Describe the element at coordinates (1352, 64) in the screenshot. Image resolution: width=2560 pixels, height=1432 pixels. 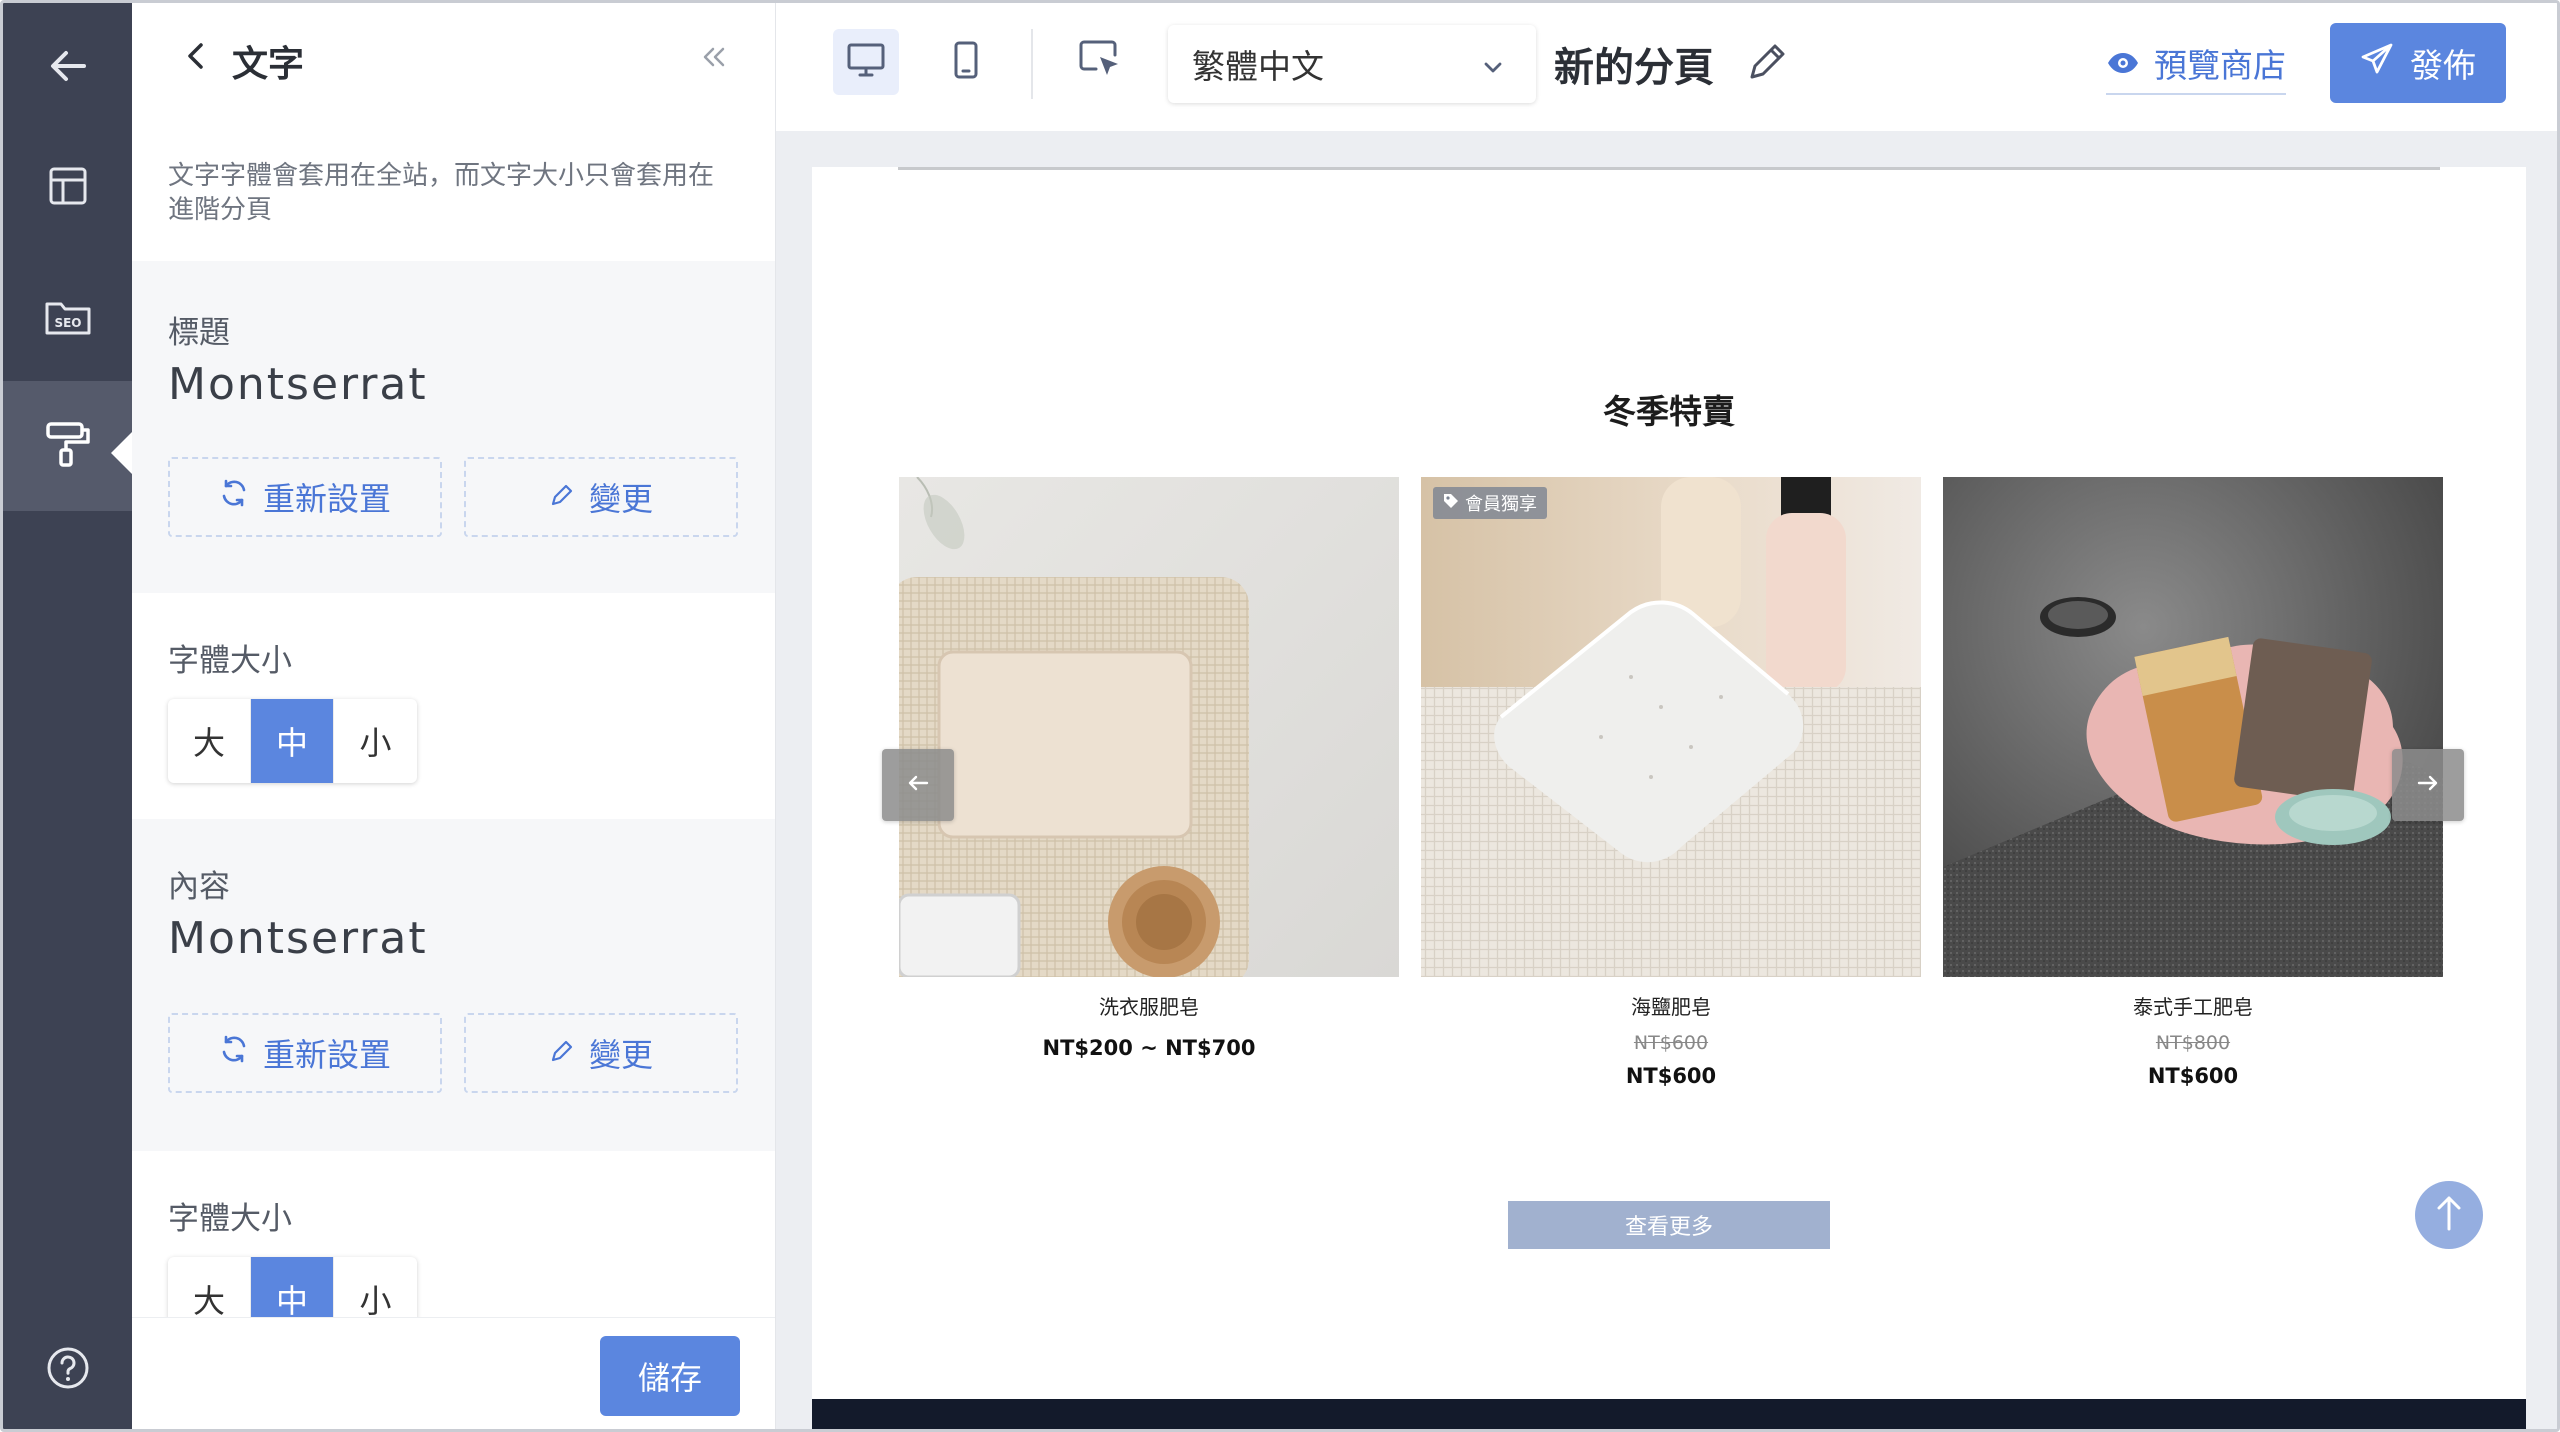
I see `language-select: 繁體中文` at that location.